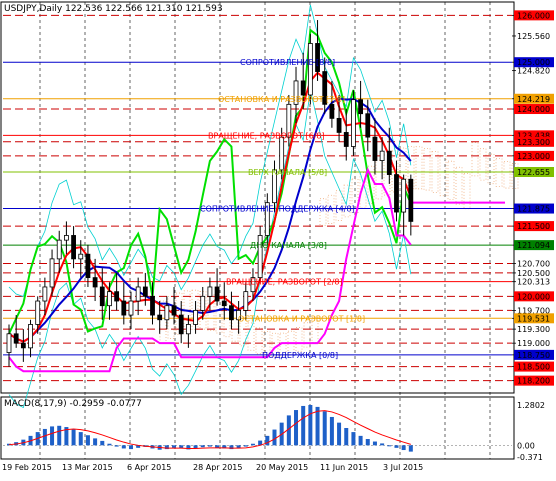  I want to click on macd-header: MACD(8,17,9) -0.2959 -0.0777, so click(73, 404).